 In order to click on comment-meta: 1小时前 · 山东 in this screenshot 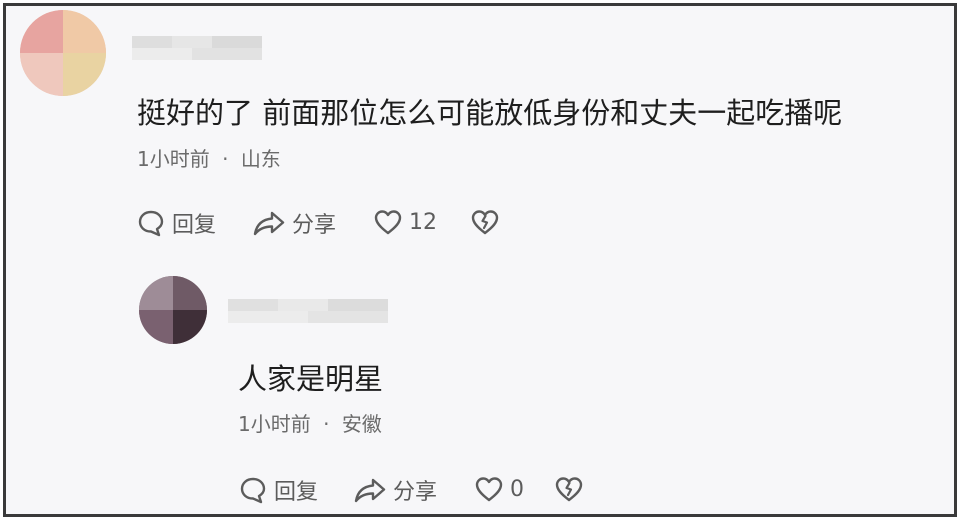, I will do `click(209, 157)`.